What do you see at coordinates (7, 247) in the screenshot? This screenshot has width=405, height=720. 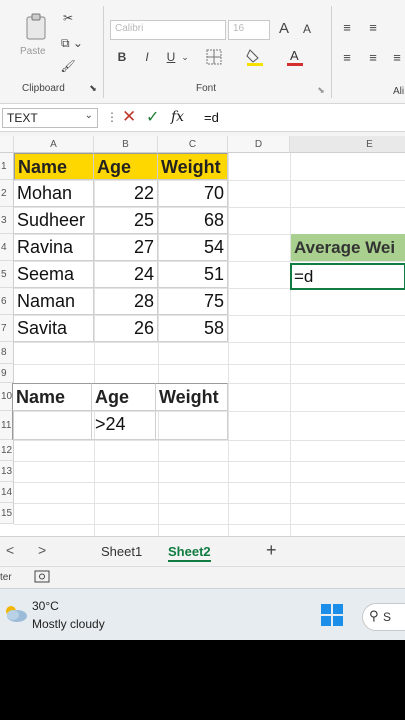 I see `row-header-4: 4` at bounding box center [7, 247].